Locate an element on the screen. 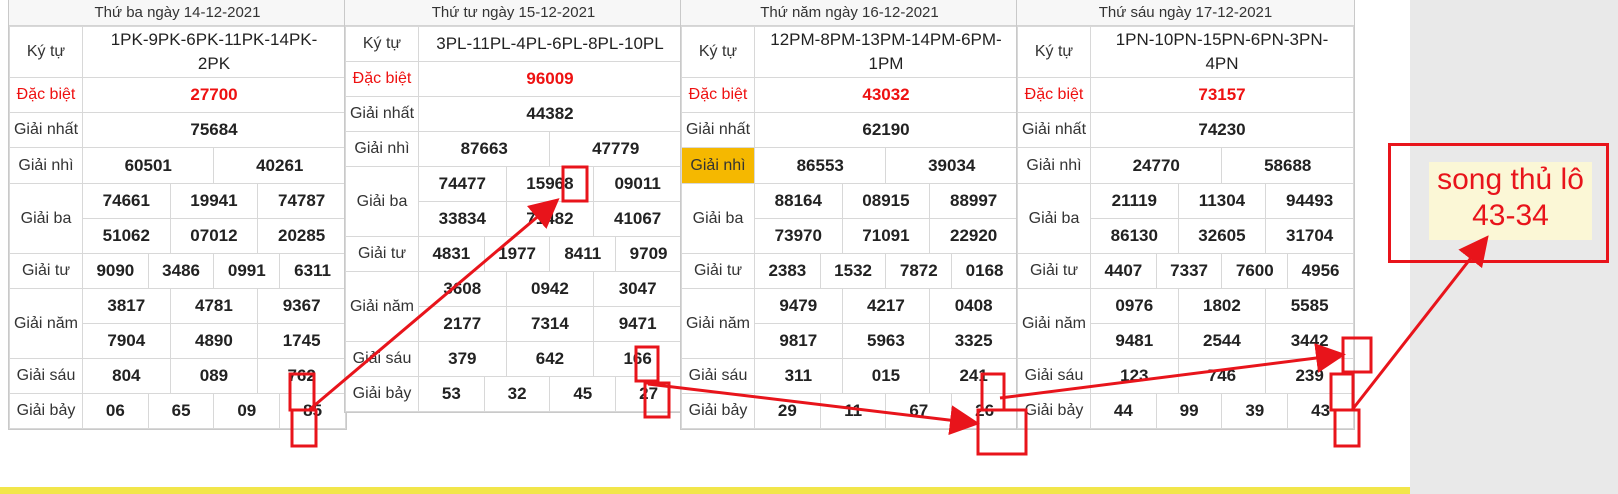 Image resolution: width=1618 pixels, height=494 pixels. giai-ba-value: 20285 is located at coordinates (301, 236).